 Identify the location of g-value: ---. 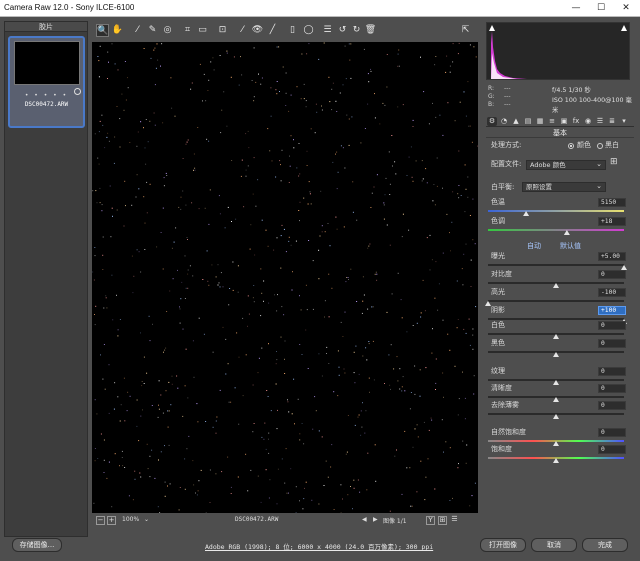
(507, 96).